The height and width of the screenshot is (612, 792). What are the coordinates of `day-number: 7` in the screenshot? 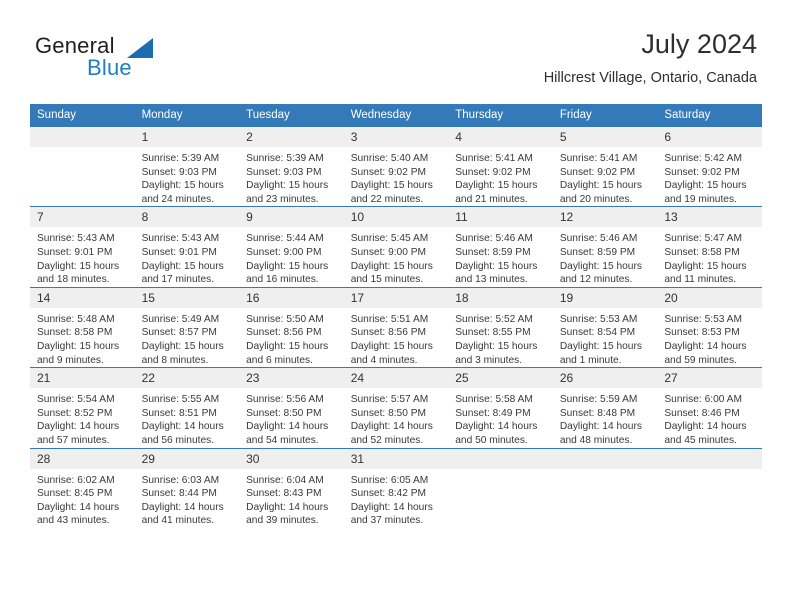 It's located at (82, 217).